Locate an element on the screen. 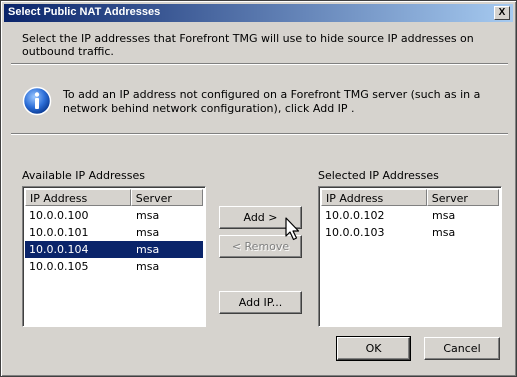 Image resolution: width=517 pixels, height=377 pixels. close-button: X is located at coordinates (502, 13).